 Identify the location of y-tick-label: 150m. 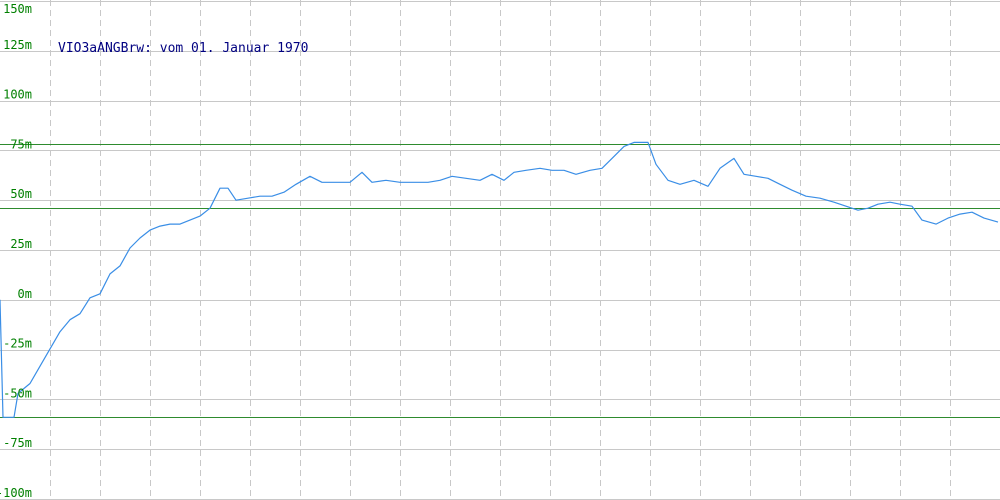
(17, 9).